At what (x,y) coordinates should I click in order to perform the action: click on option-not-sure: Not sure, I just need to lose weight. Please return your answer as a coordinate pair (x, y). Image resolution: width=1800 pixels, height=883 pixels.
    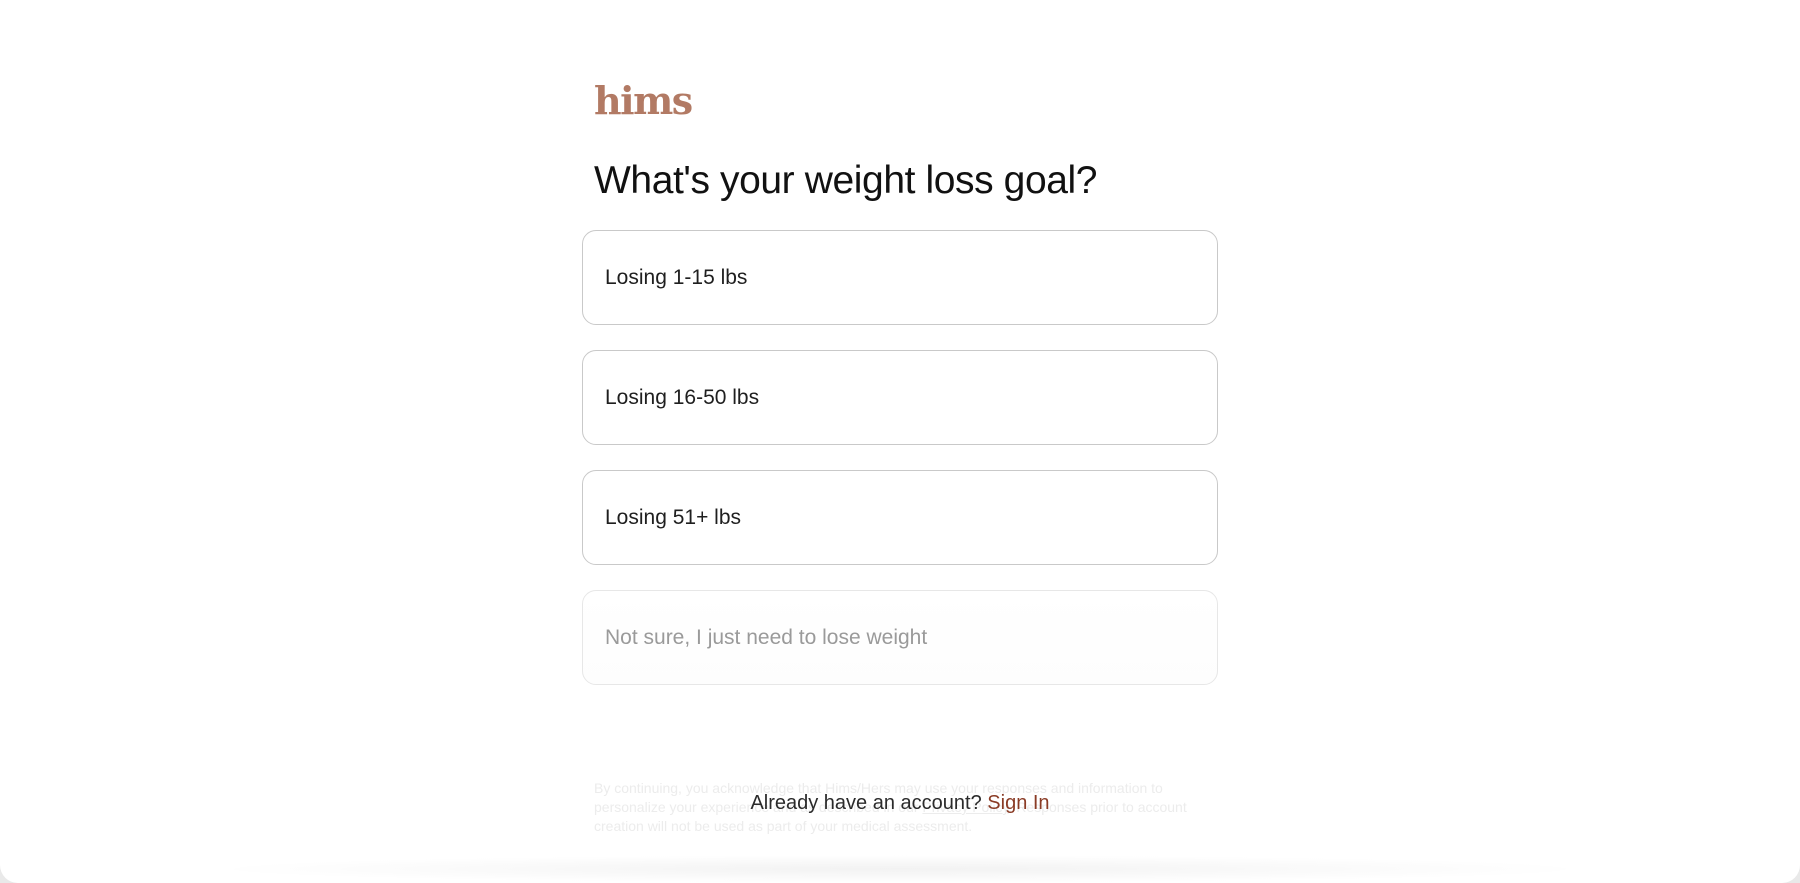
    Looking at the image, I should click on (900, 637).